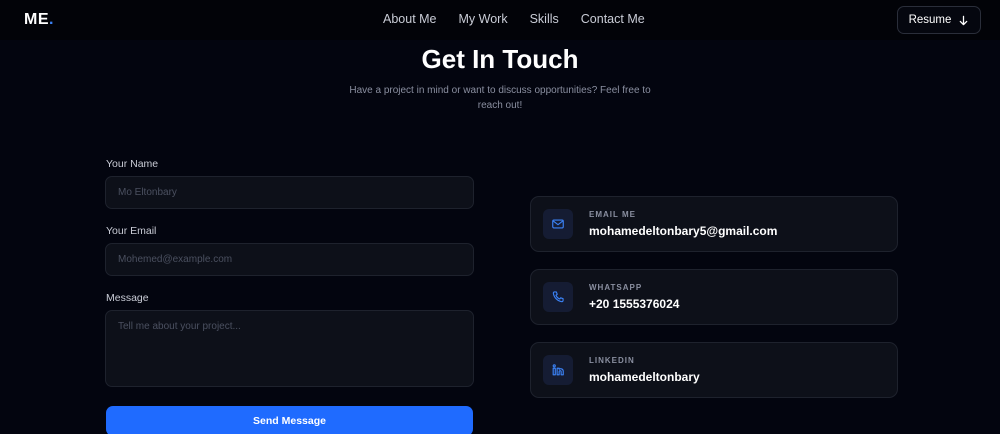 Image resolution: width=1000 pixels, height=434 pixels. Describe the element at coordinates (131, 231) in the screenshot. I see `email-label: Your Email` at that location.